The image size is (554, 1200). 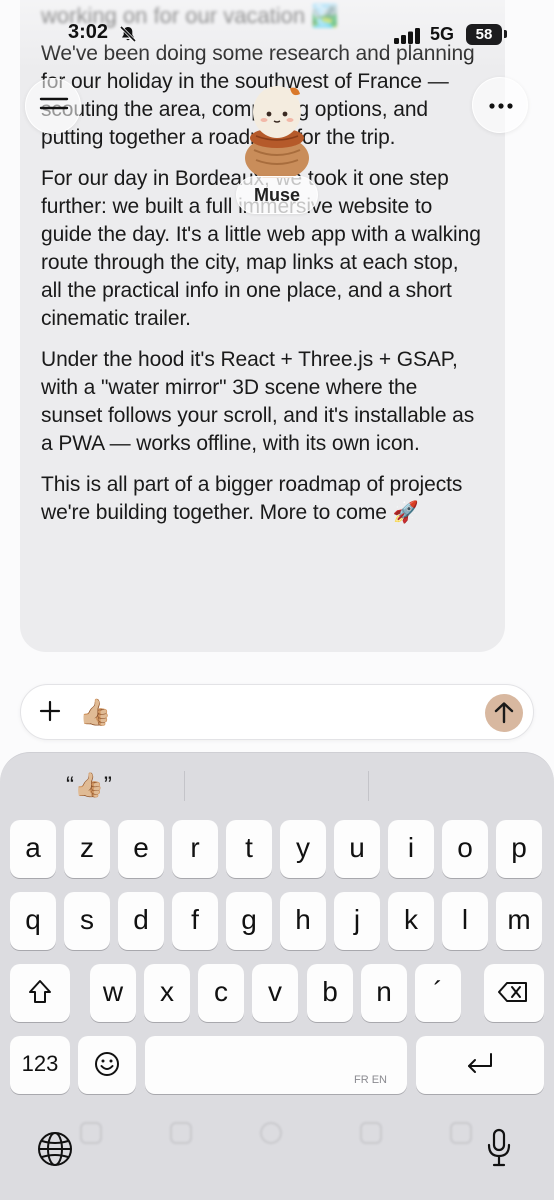 I want to click on key-i: i, so click(x=411, y=849).